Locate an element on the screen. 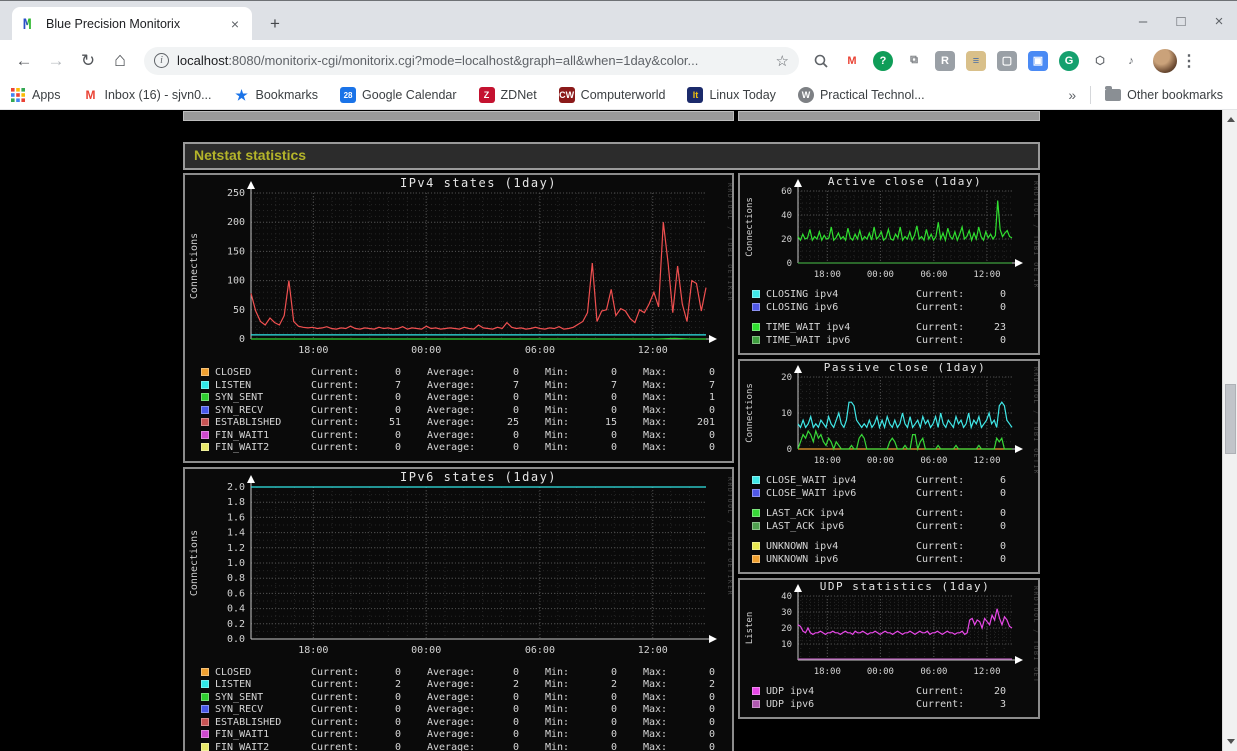 The height and width of the screenshot is (751, 1237). svg-text: 20 is located at coordinates (786, 378).